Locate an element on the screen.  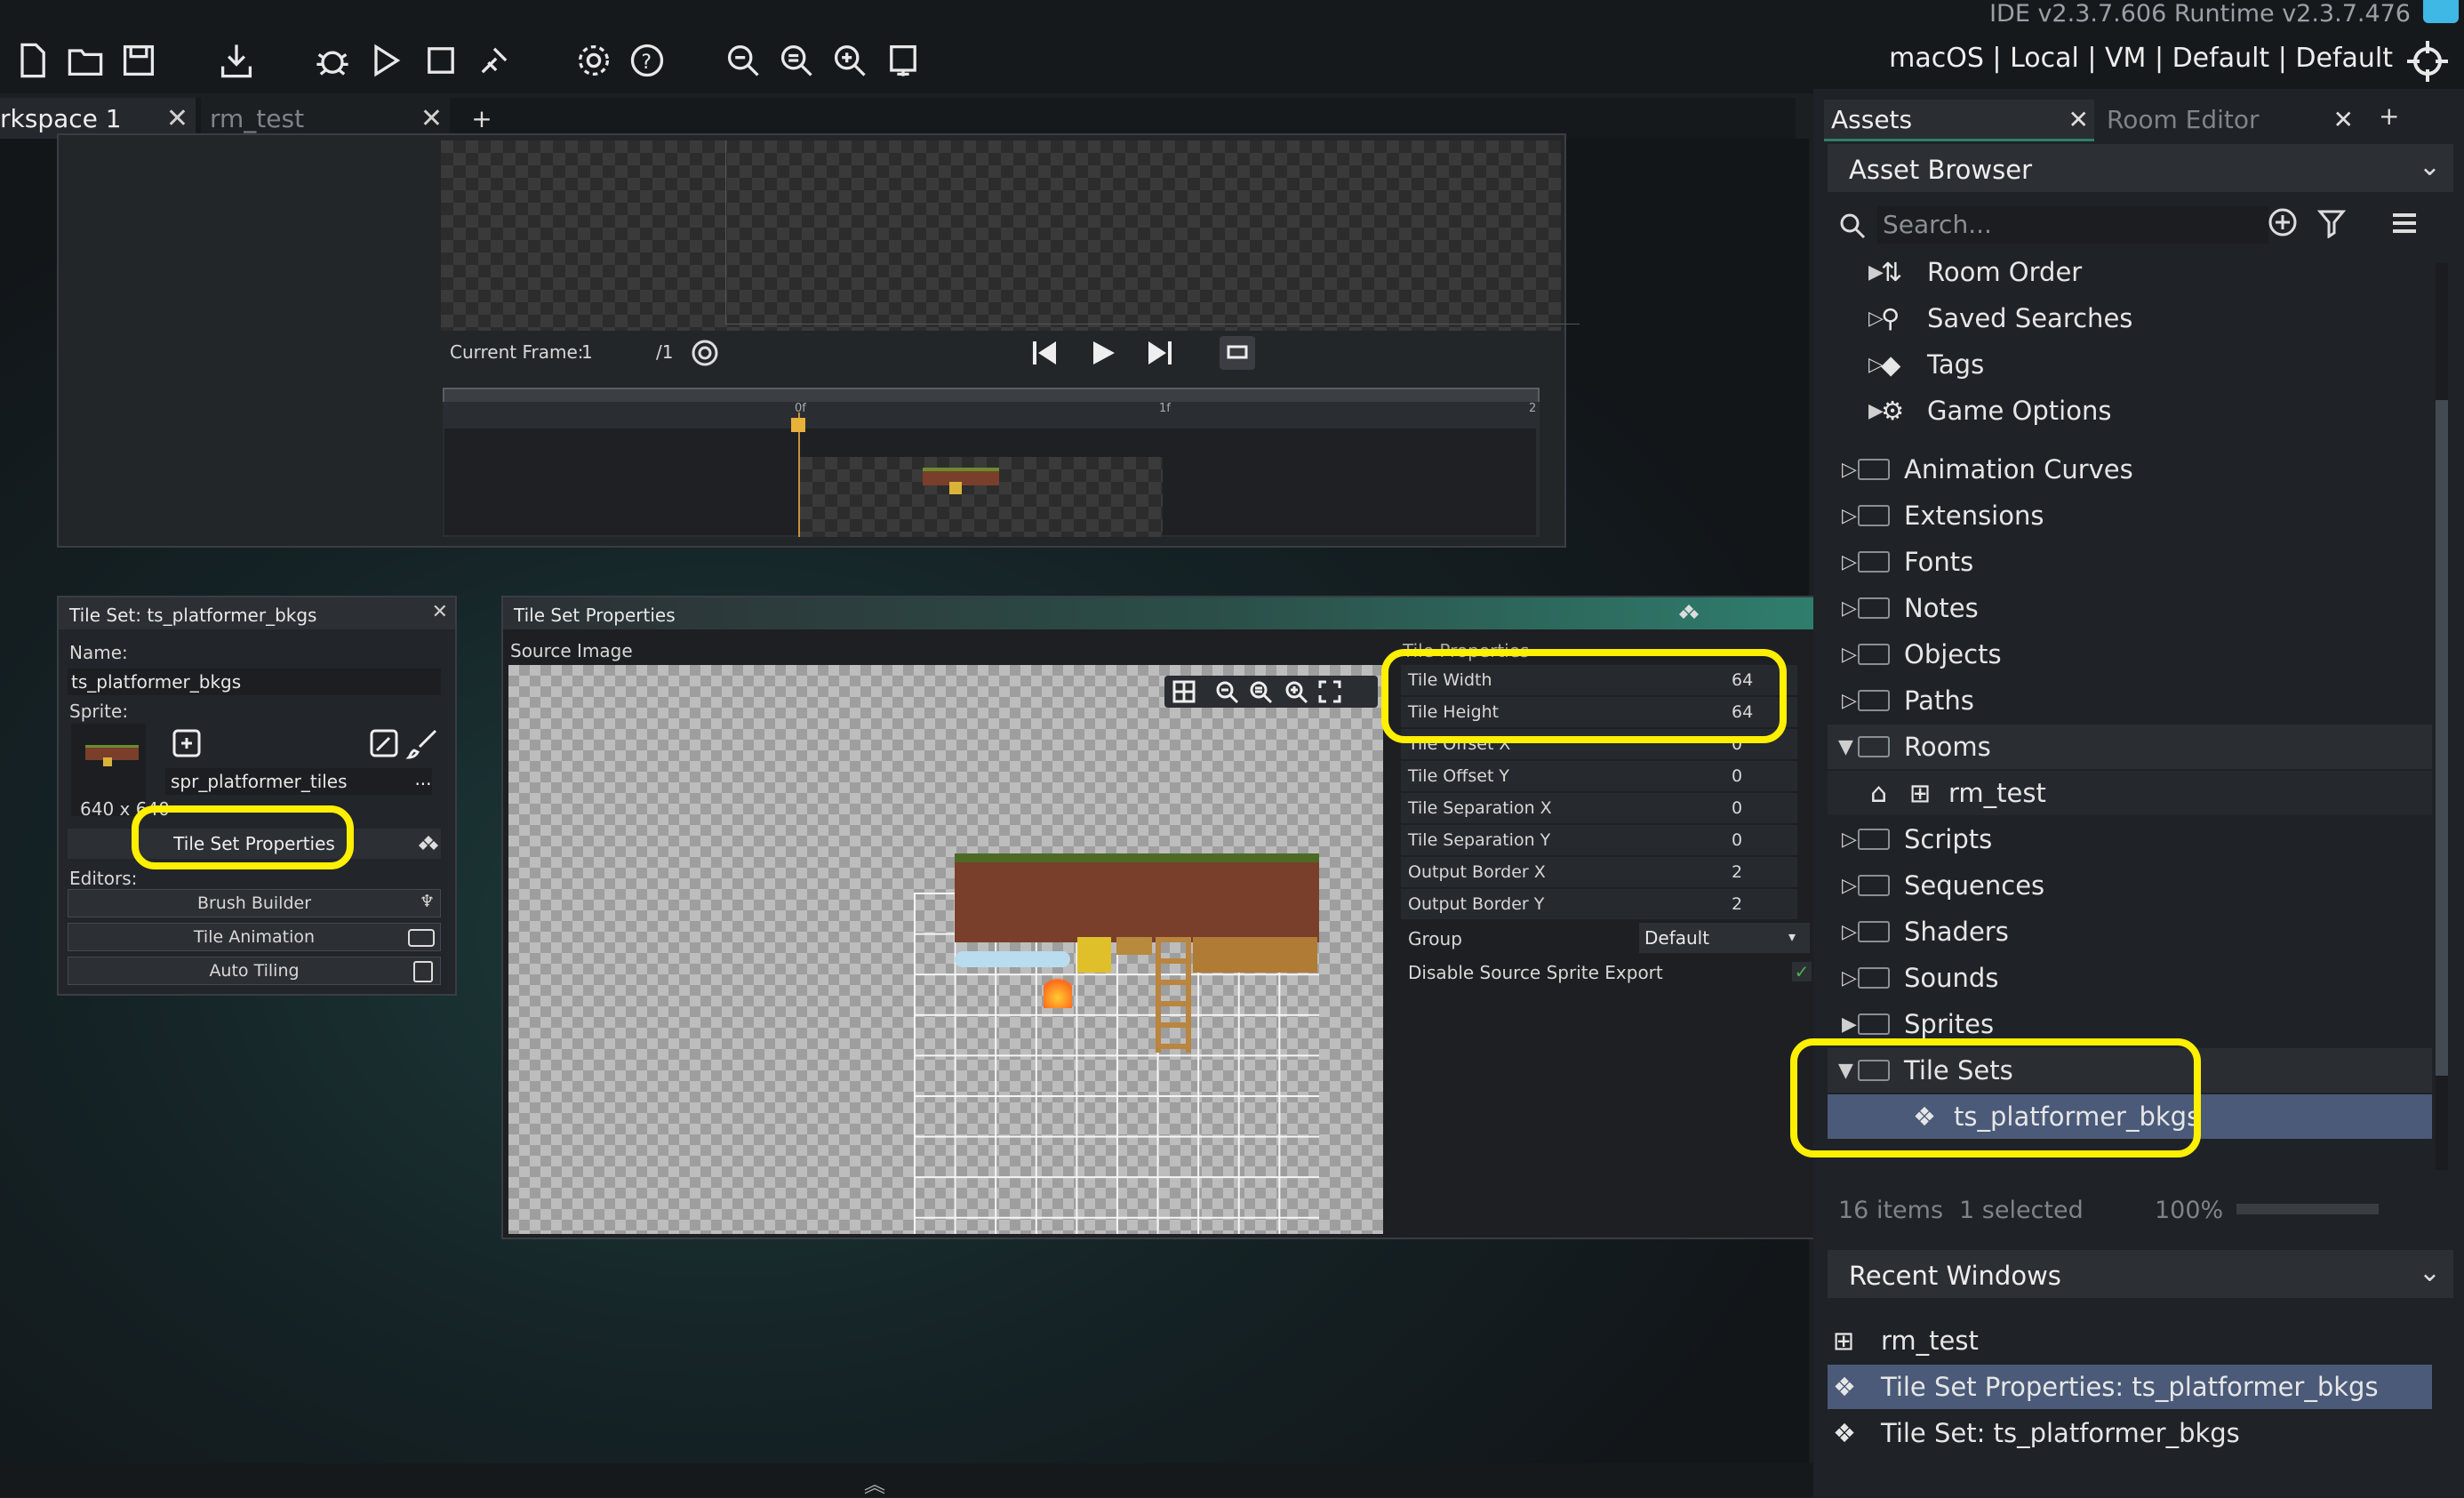
brush-icon is located at coordinates (423, 743).